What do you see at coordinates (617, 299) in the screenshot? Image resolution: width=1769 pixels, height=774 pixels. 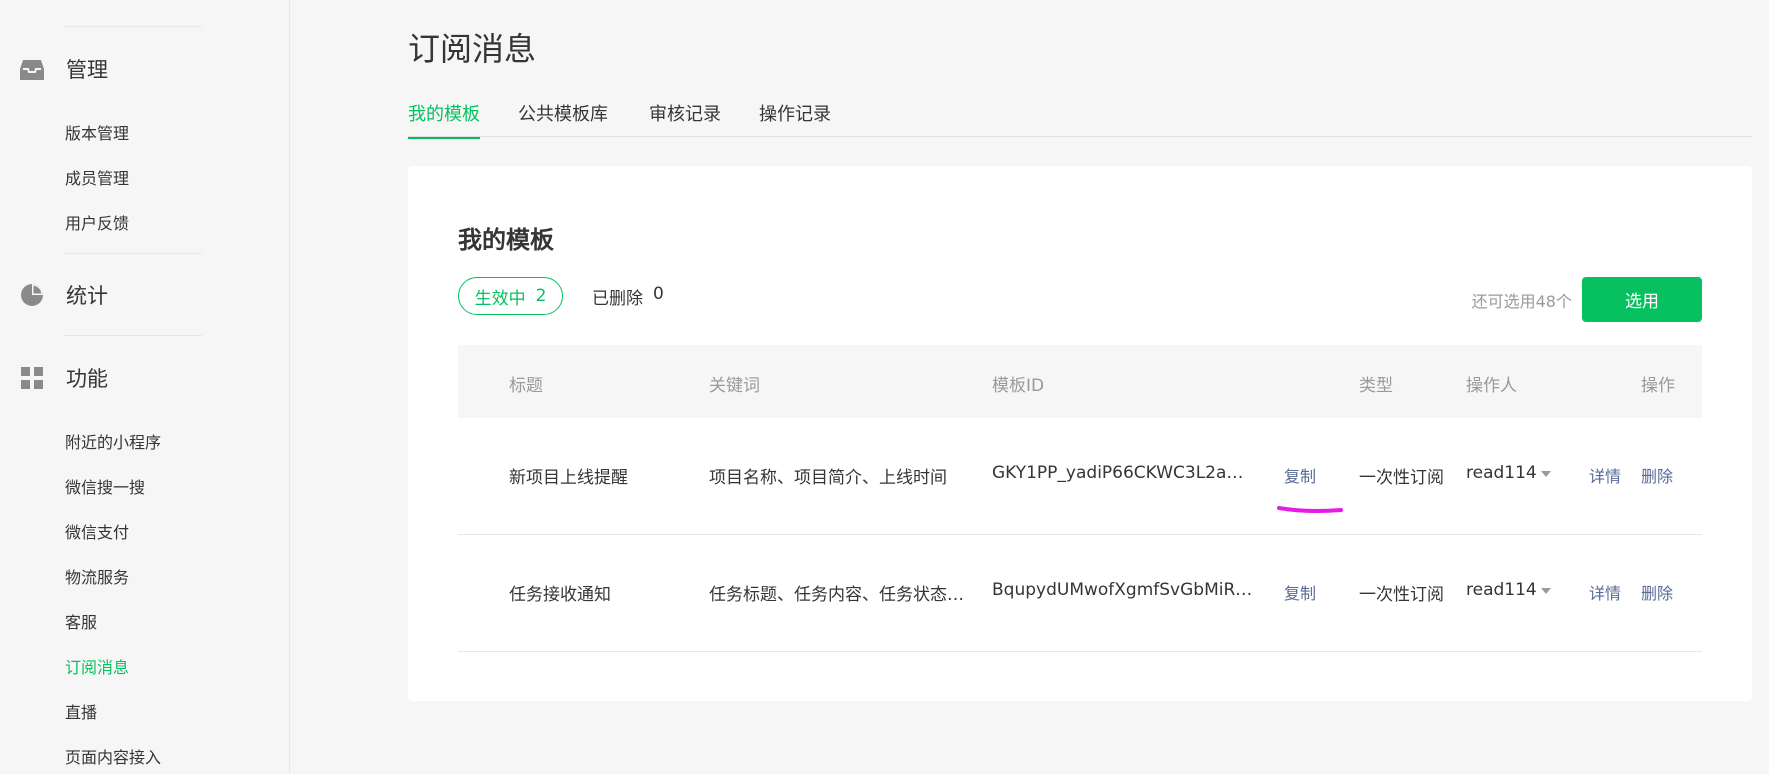 I see `filter-deleted-label: 已删除` at bounding box center [617, 299].